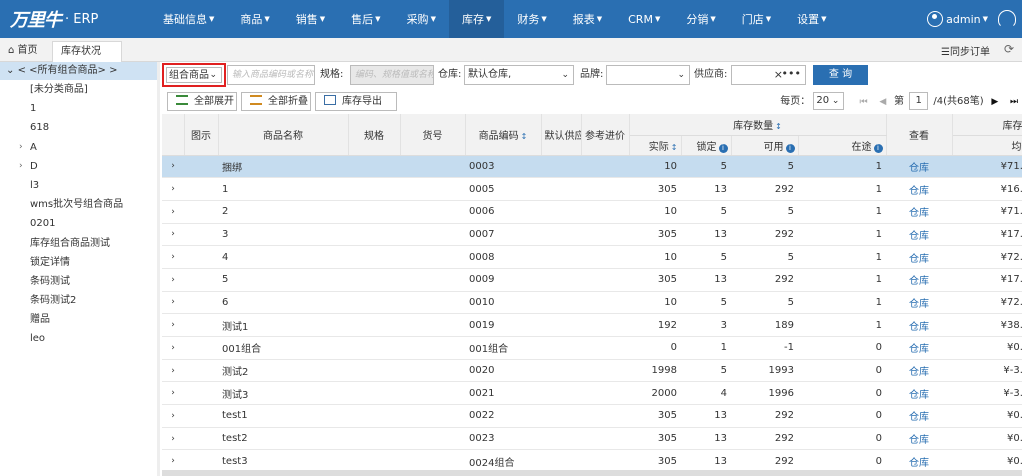 The image size is (1022, 476). I want to click on table-row: ›4000810551仓库¥72.551, so click(592, 257).